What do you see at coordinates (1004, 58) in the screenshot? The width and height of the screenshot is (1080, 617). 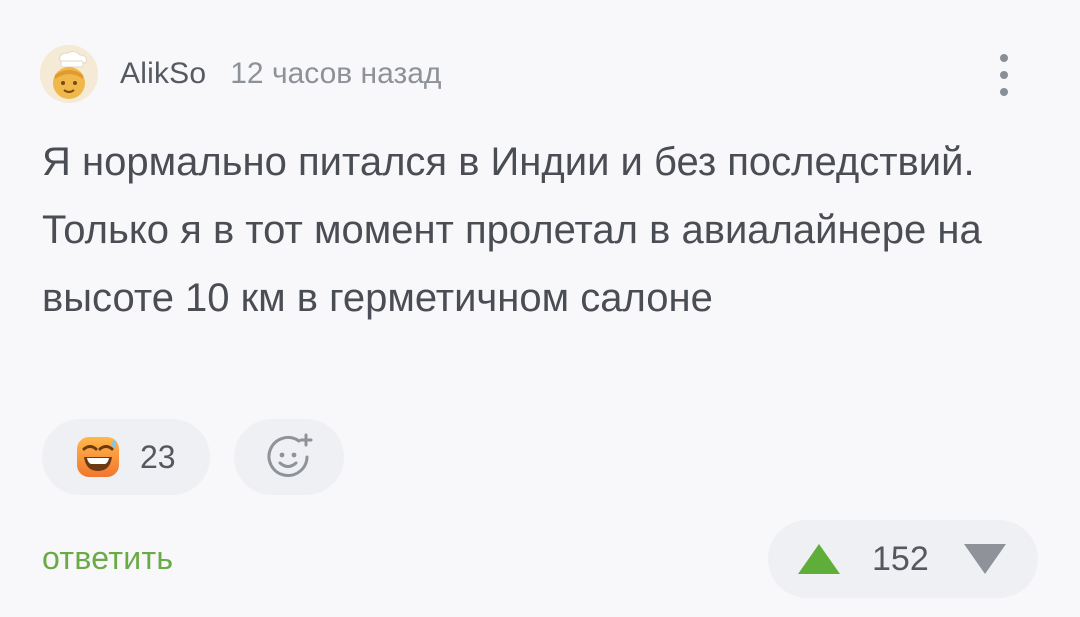 I see `more-vertical-icon` at bounding box center [1004, 58].